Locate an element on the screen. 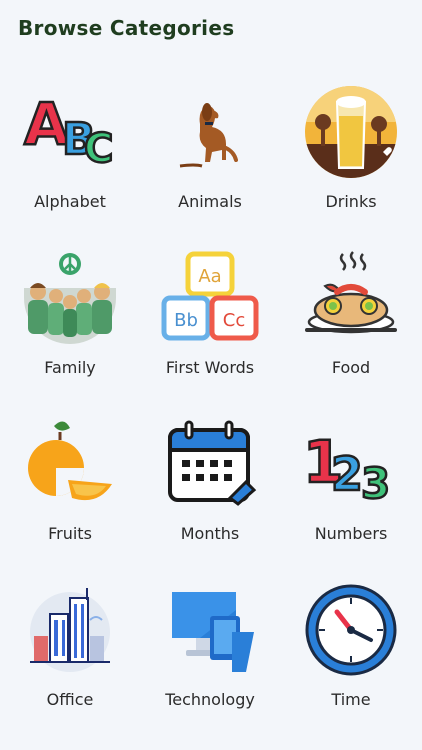 The height and width of the screenshot is (750, 422). category-label: First Words is located at coordinates (210, 367).